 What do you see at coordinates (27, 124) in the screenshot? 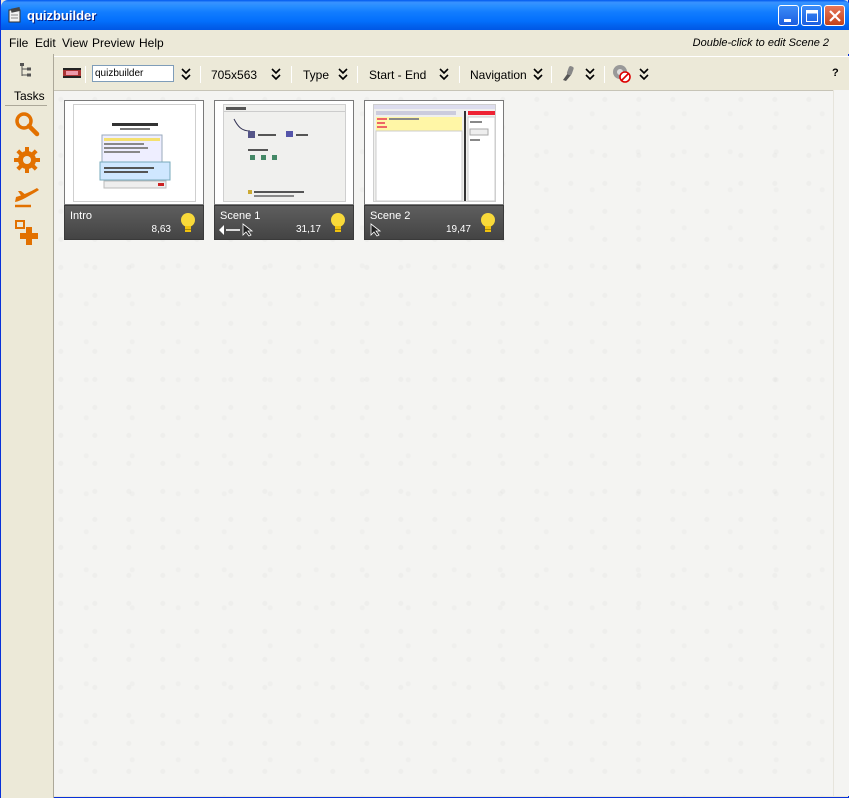
I see `search-icon` at bounding box center [27, 124].